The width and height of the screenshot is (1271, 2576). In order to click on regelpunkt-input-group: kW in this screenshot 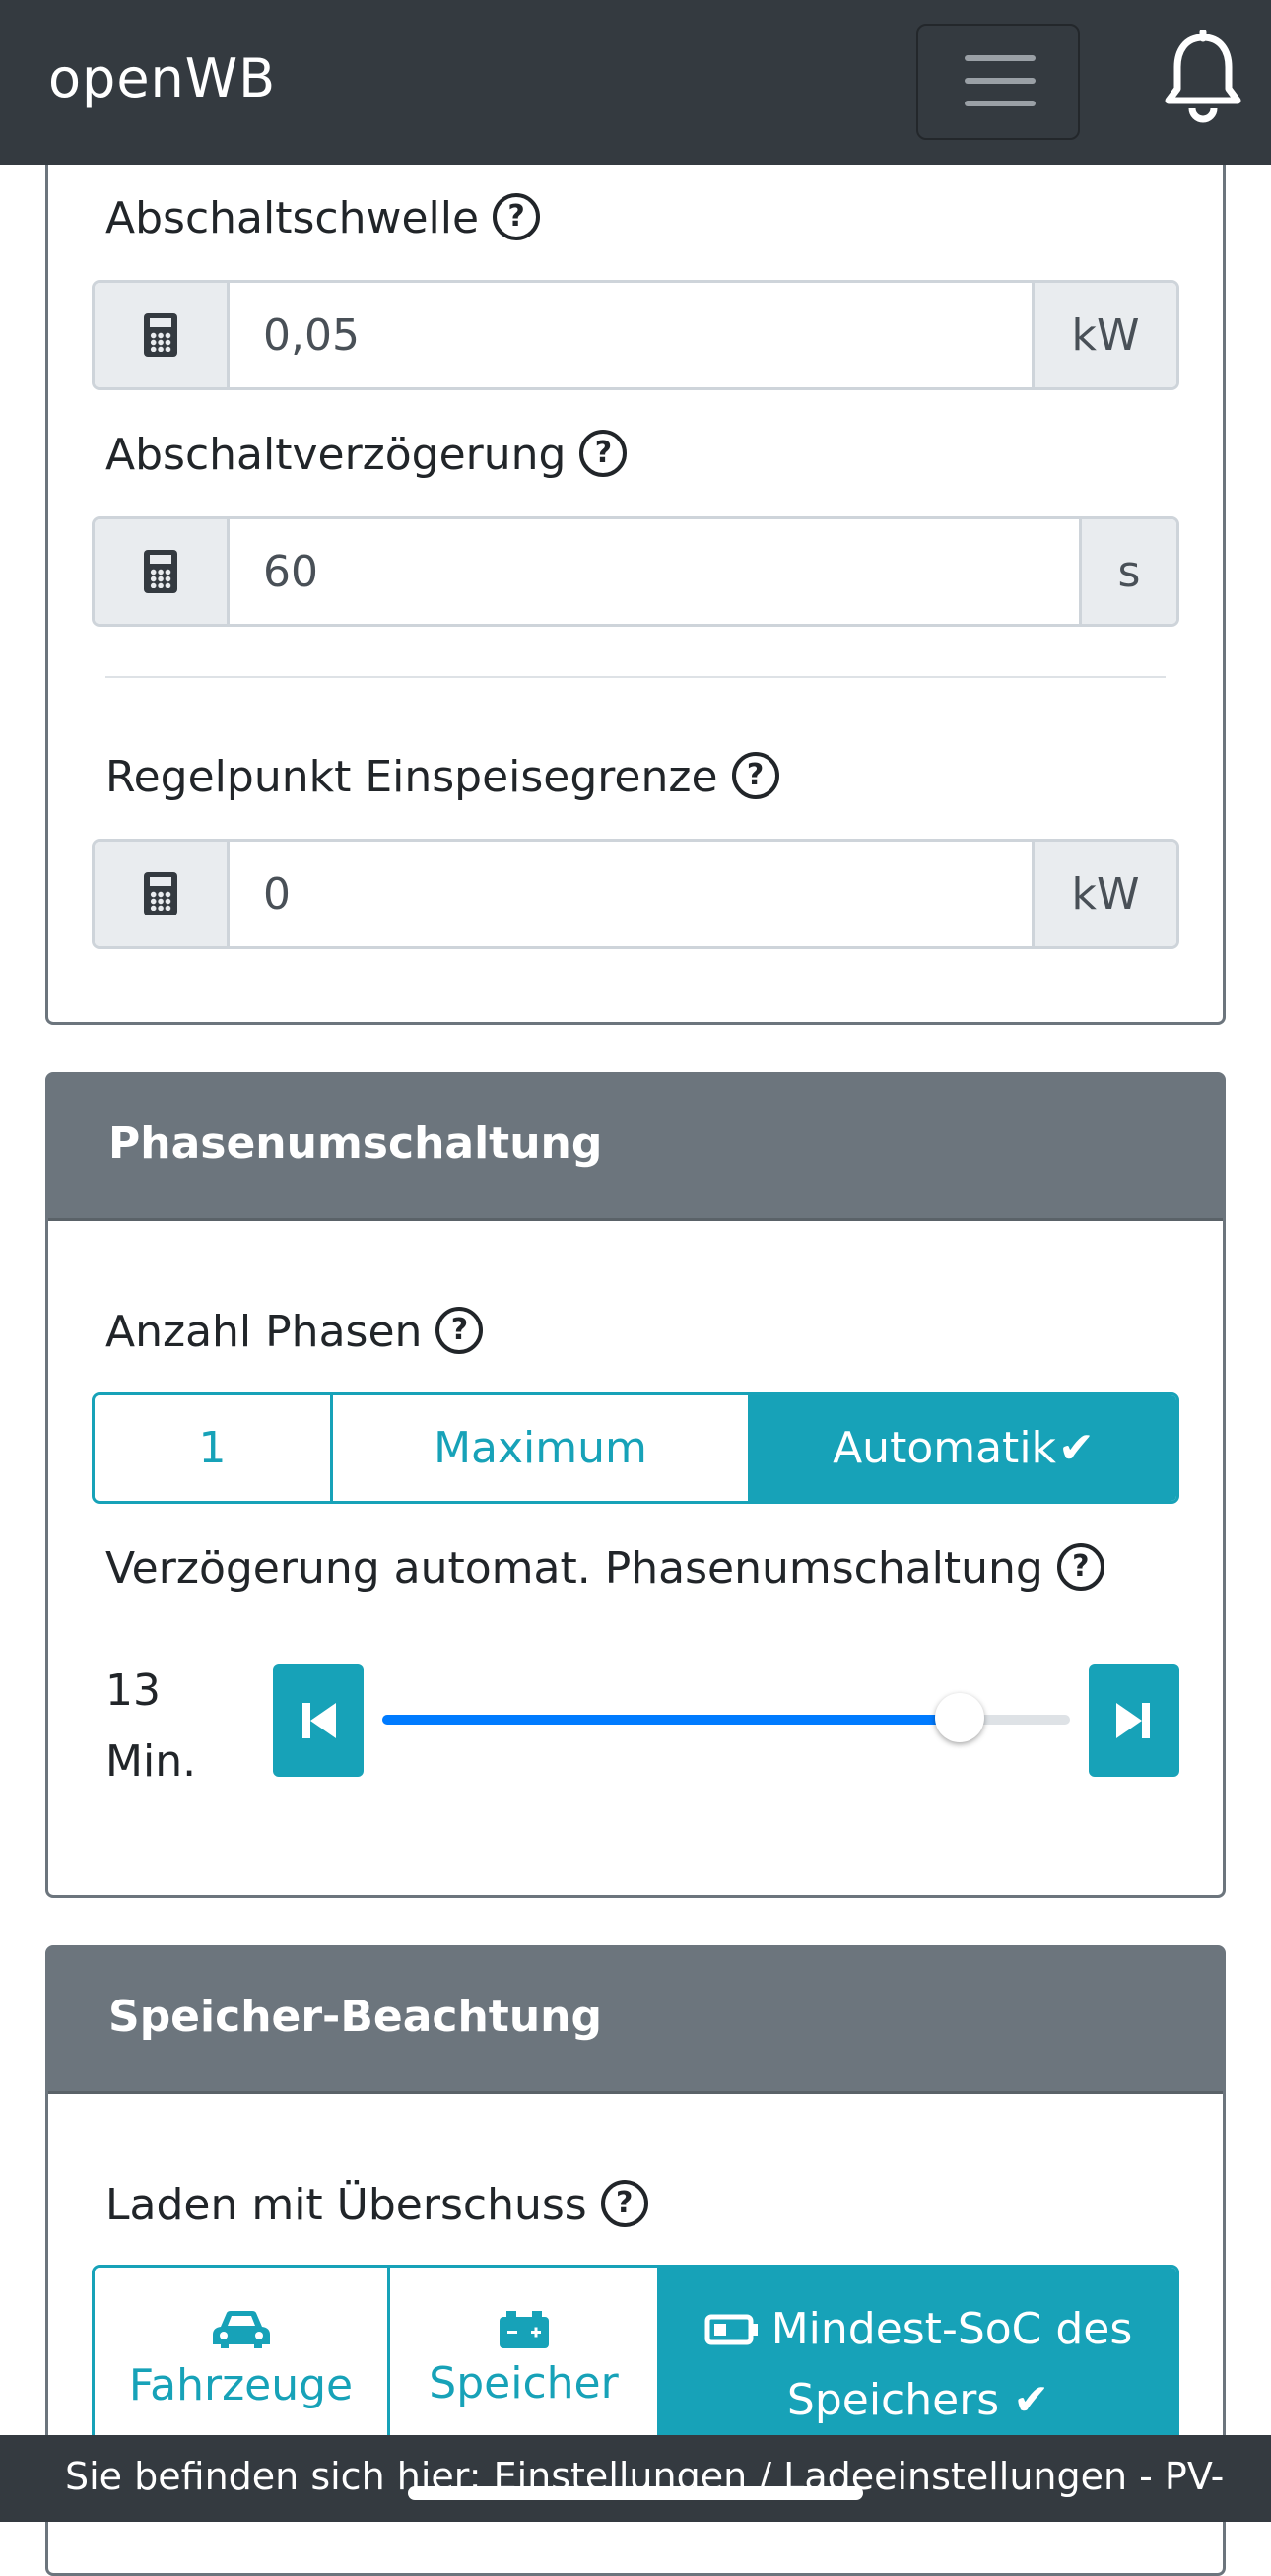, I will do `click(635, 894)`.